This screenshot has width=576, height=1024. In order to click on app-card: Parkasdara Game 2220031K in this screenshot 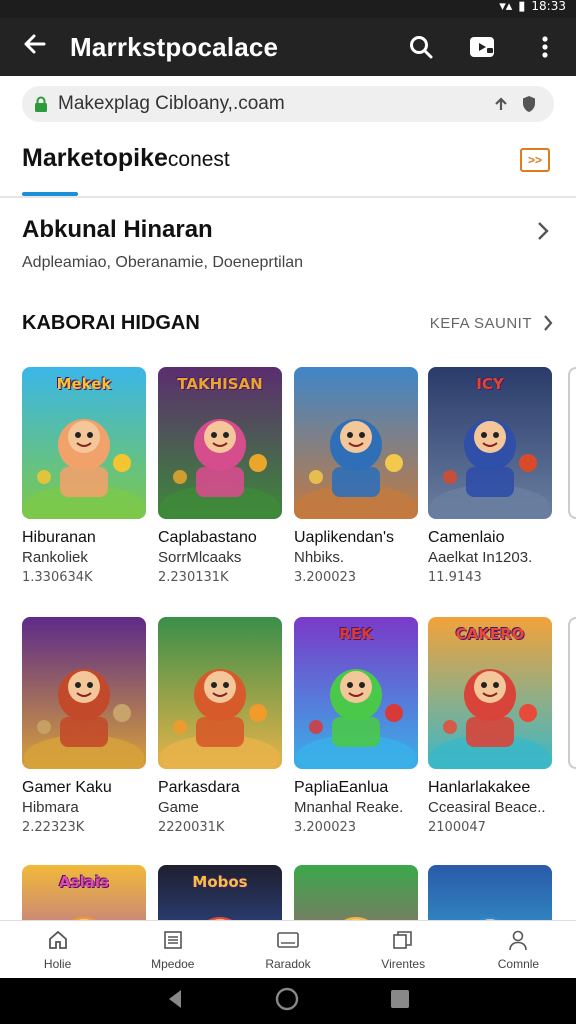, I will do `click(220, 726)`.